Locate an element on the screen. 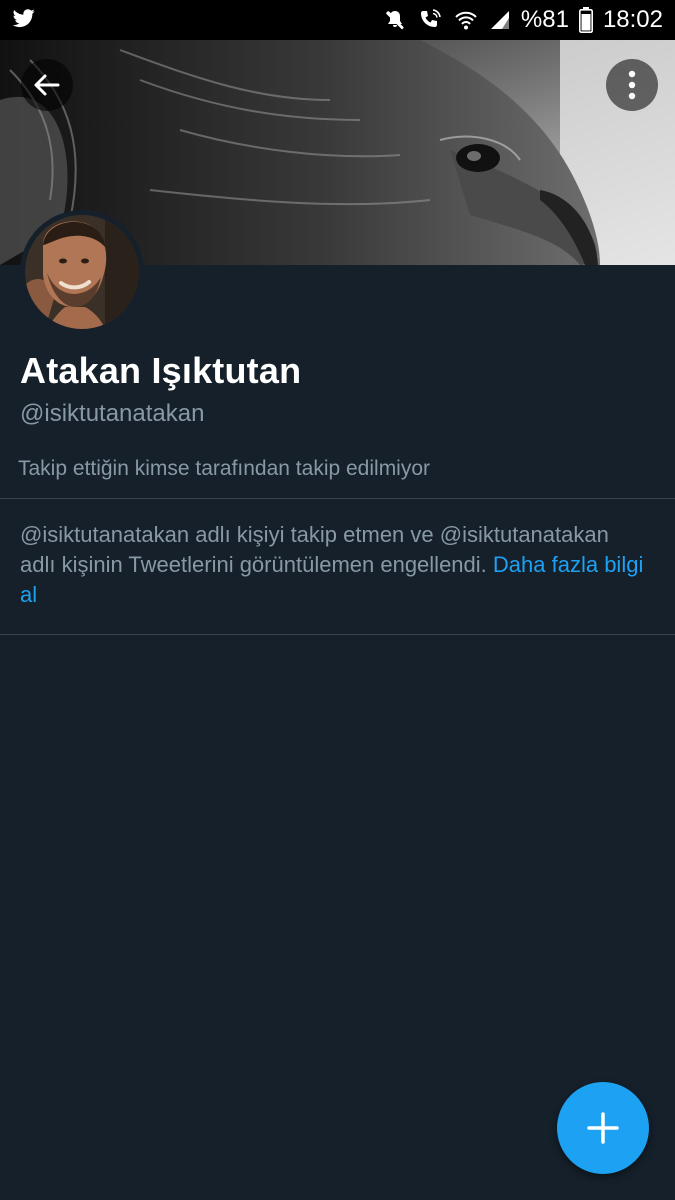  avatar is located at coordinates (82, 272).